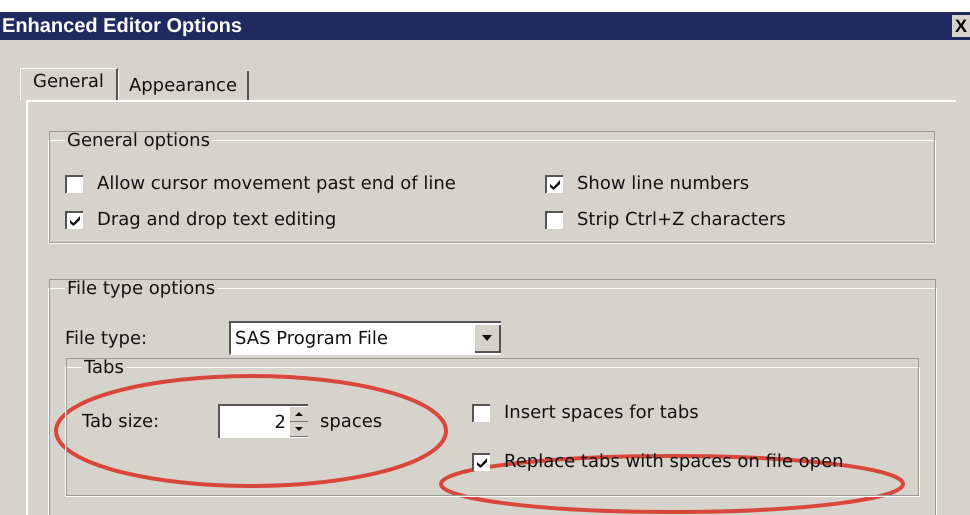 The image size is (970, 515). Describe the element at coordinates (121, 421) in the screenshot. I see `field-label: Tab size:` at that location.